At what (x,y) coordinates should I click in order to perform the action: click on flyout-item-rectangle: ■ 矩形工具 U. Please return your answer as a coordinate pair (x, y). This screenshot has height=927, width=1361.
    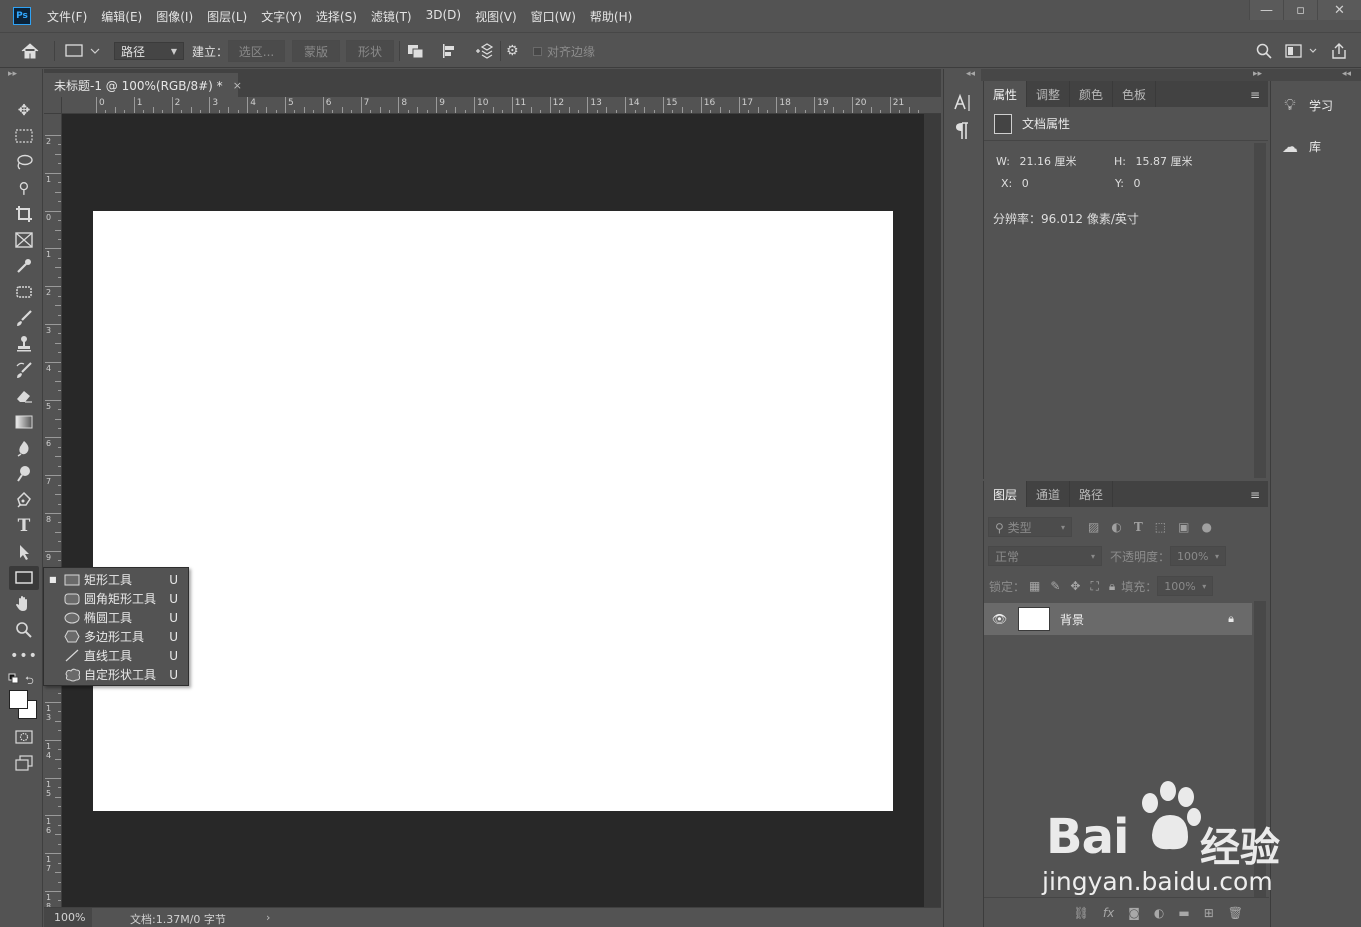
    Looking at the image, I should click on (116, 579).